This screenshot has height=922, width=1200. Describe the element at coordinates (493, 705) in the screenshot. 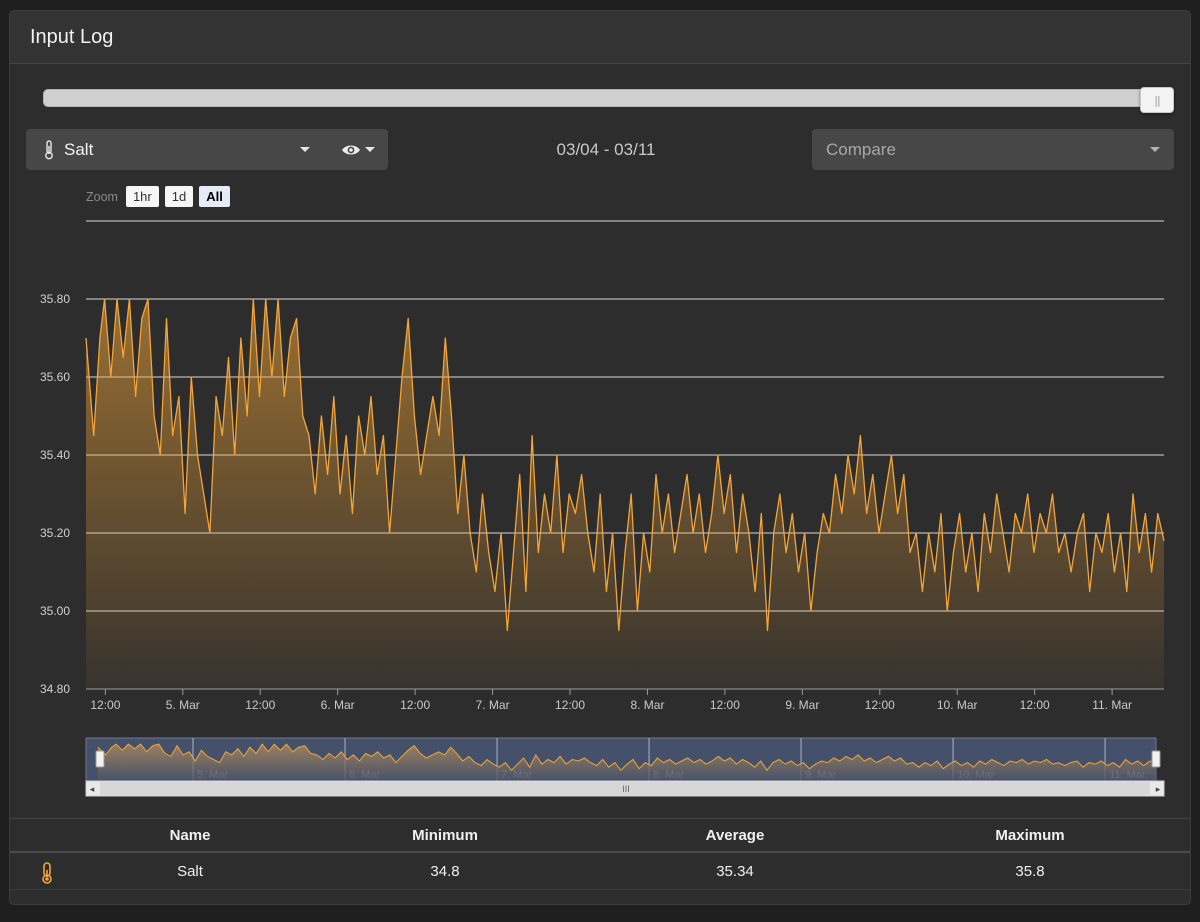

I see `x-tick-label: 7. Mar` at that location.